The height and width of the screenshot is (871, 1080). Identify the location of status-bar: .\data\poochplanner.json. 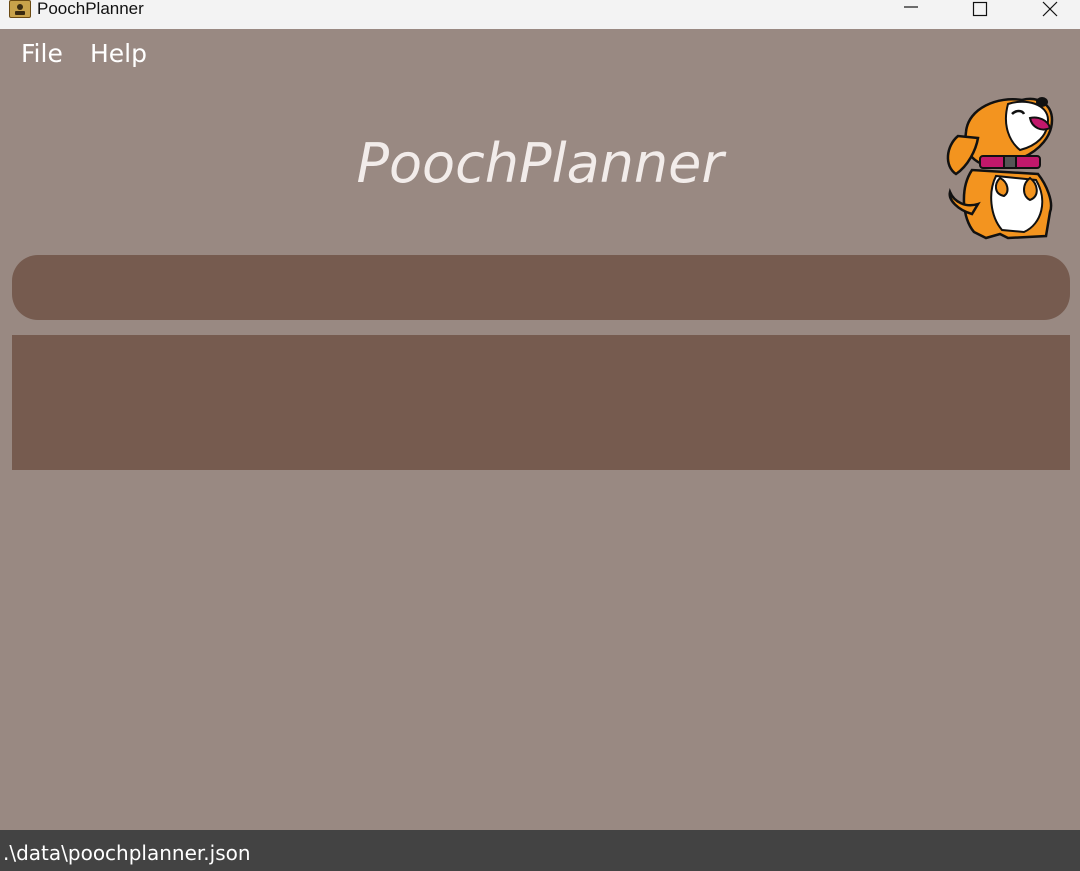
(540, 850).